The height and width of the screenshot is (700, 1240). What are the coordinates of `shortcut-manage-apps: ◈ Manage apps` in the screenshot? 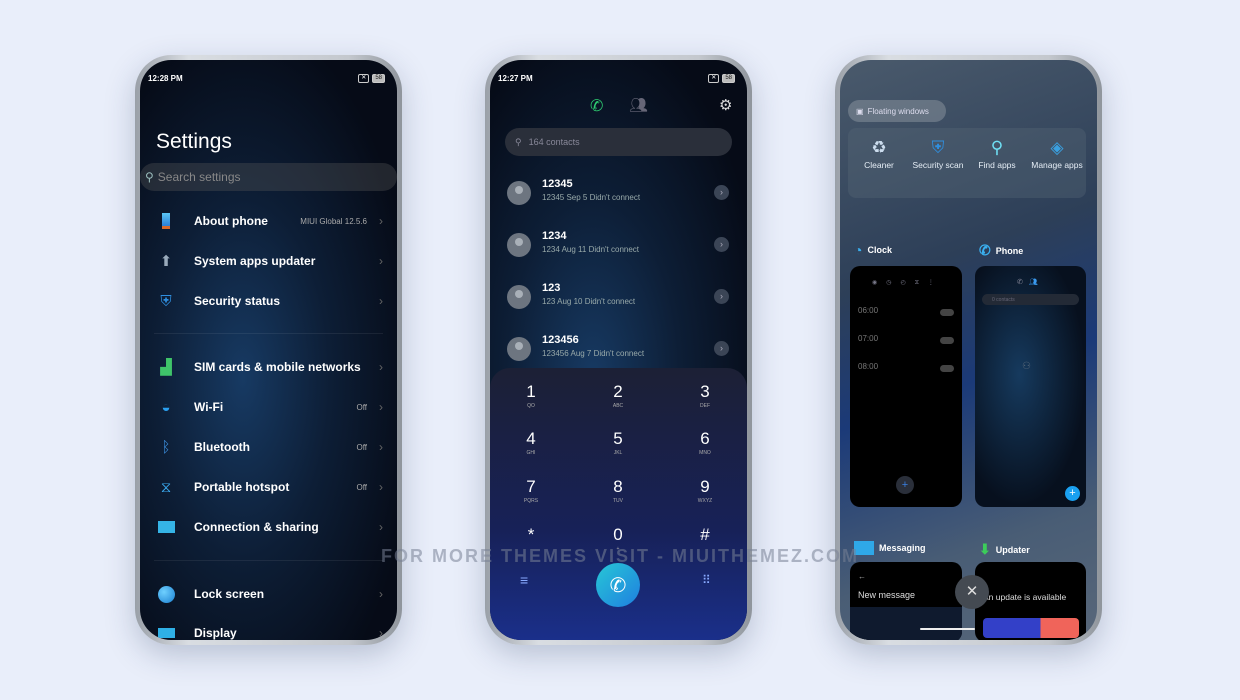 It's located at (1057, 154).